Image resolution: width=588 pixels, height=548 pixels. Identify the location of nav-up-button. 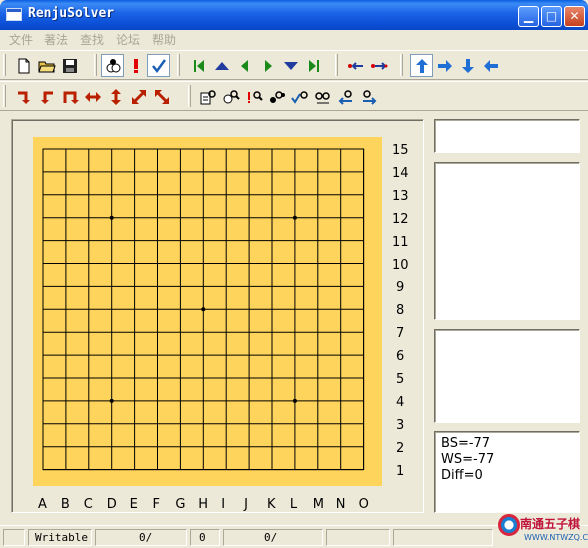
(421, 65).